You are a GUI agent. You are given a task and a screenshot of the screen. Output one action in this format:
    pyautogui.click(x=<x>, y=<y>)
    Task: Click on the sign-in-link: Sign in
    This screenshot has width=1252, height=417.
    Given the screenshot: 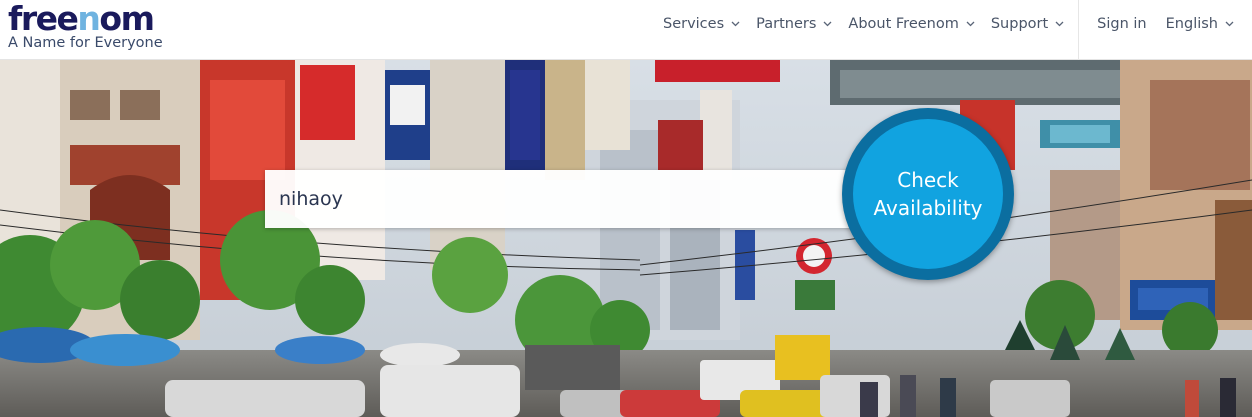 What is the action you would take?
    pyautogui.click(x=1123, y=24)
    